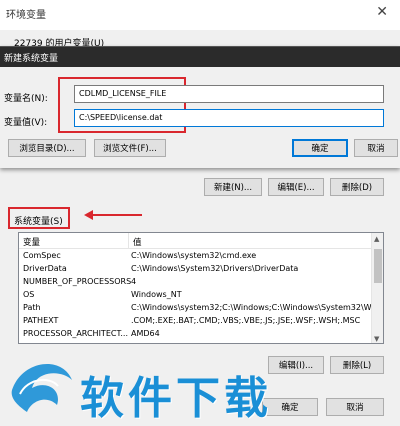 The height and width of the screenshot is (426, 400). I want to click on variable-value-label: 变量值(V):, so click(26, 123).